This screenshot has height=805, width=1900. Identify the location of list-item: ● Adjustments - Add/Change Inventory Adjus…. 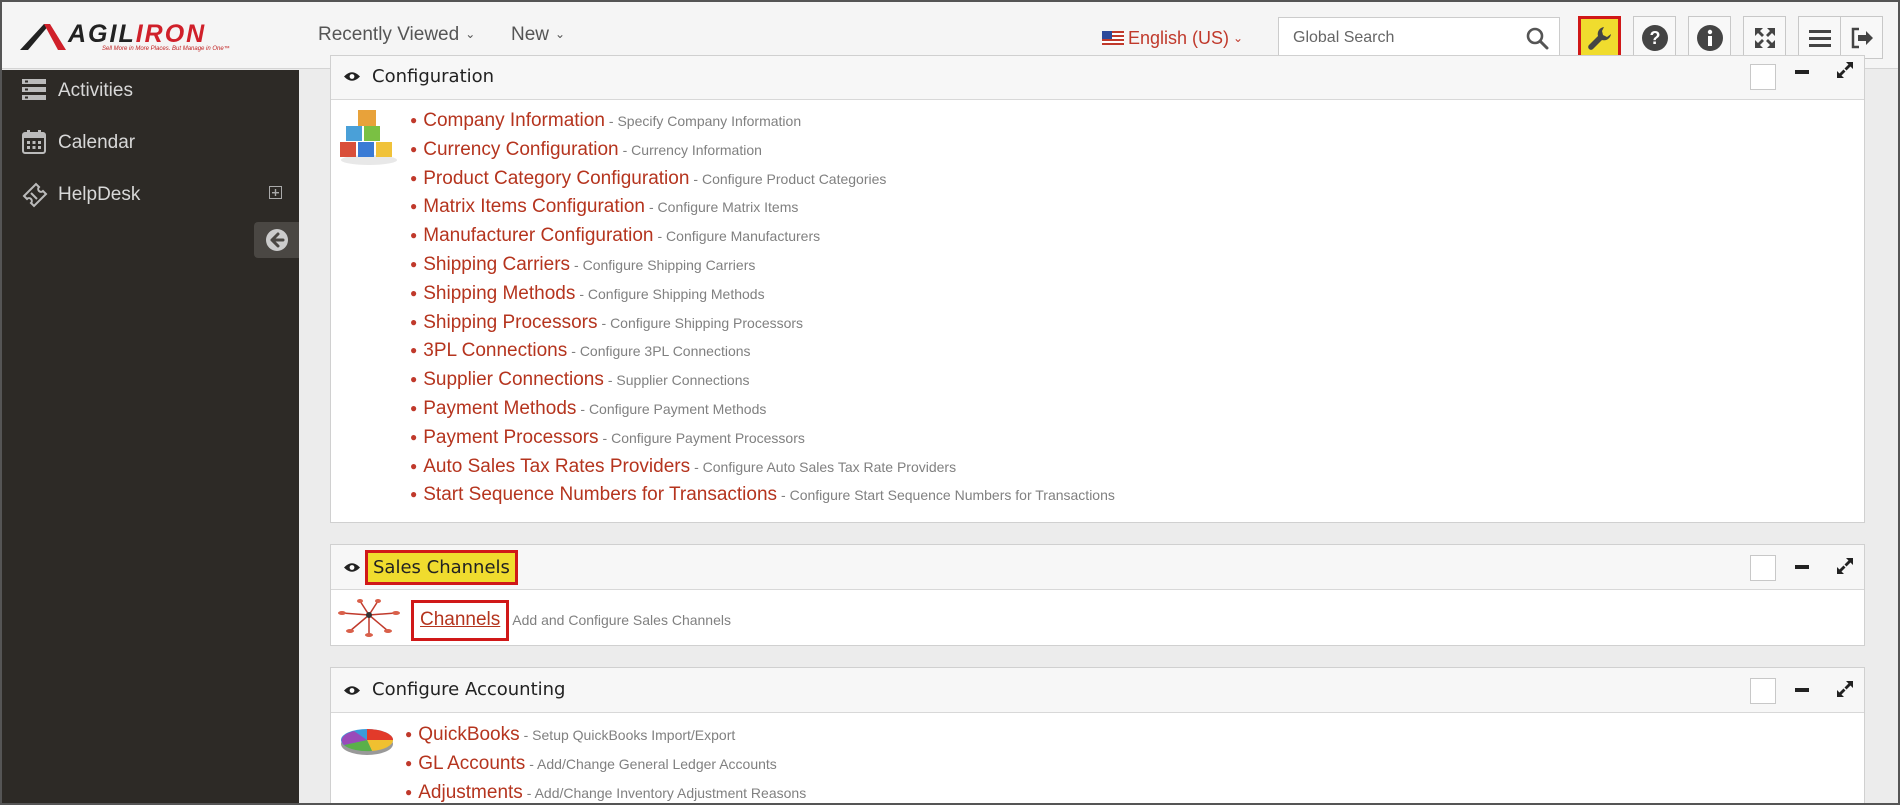
(606, 792).